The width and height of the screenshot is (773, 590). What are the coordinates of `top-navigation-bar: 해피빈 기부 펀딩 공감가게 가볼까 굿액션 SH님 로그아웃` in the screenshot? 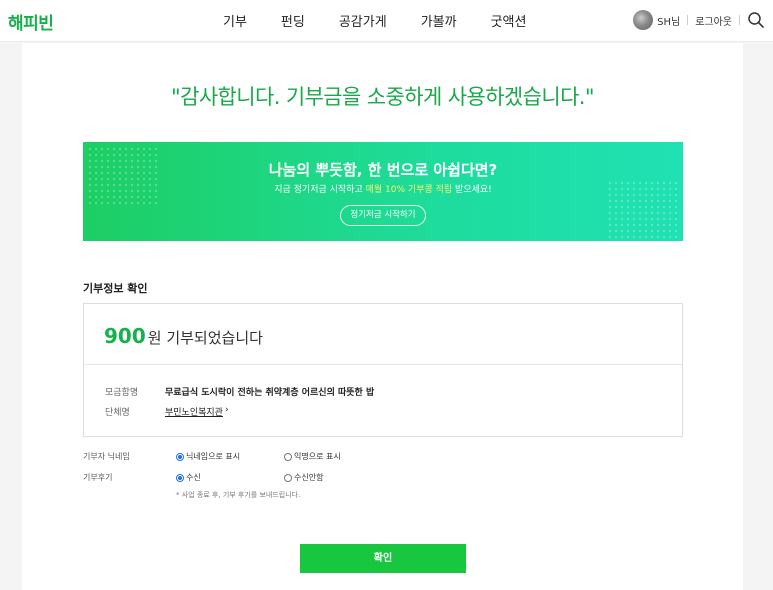 It's located at (386, 21).